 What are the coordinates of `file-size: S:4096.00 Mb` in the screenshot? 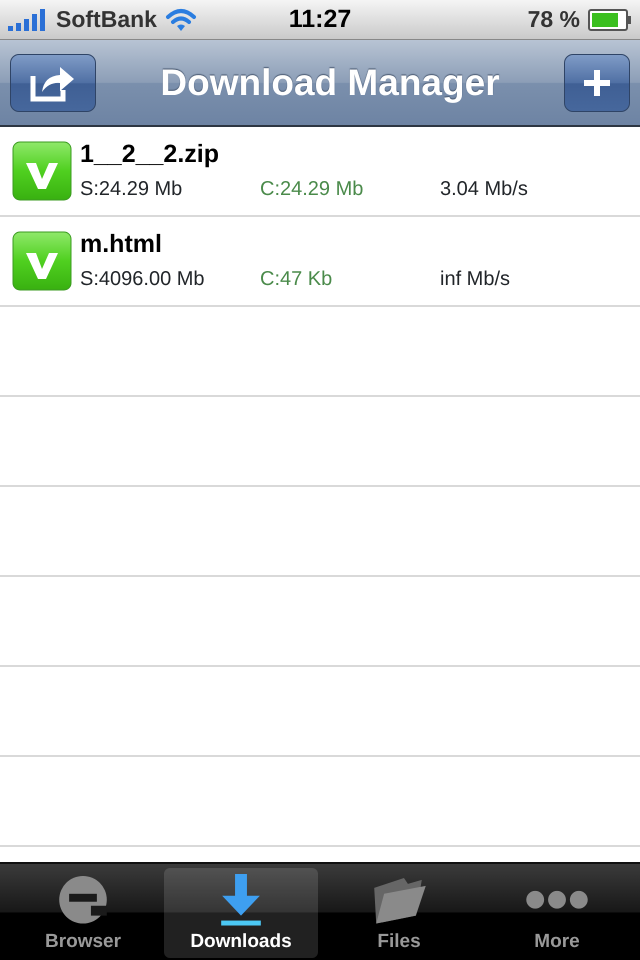 It's located at (143, 279).